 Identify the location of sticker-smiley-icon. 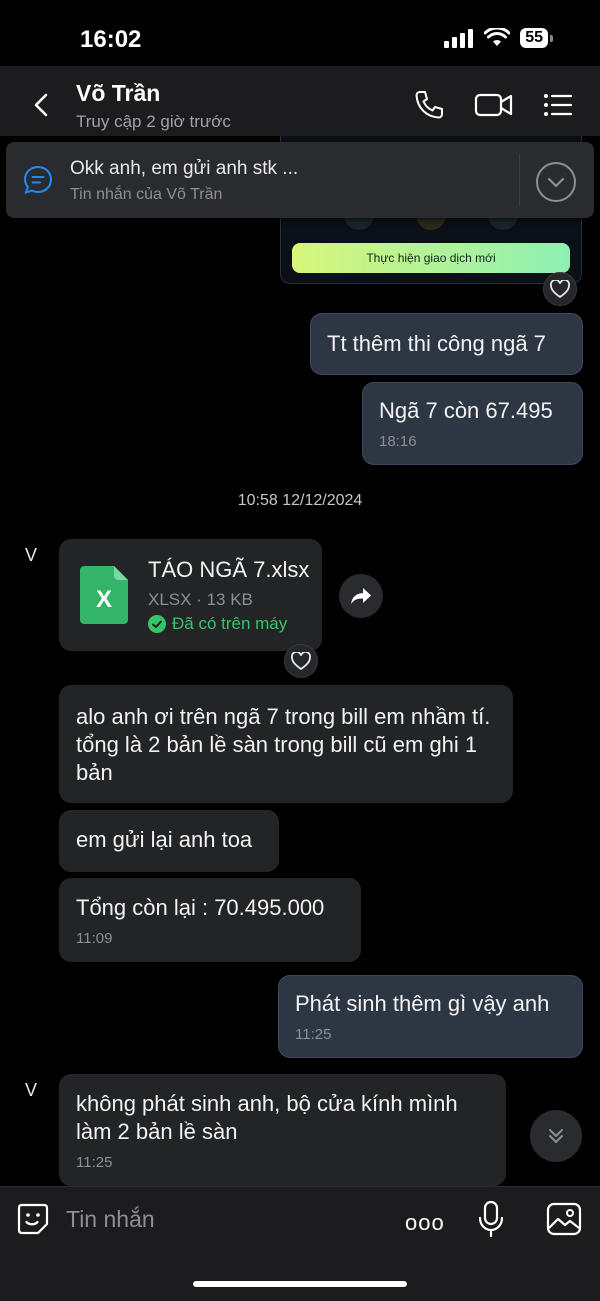
(33, 1219).